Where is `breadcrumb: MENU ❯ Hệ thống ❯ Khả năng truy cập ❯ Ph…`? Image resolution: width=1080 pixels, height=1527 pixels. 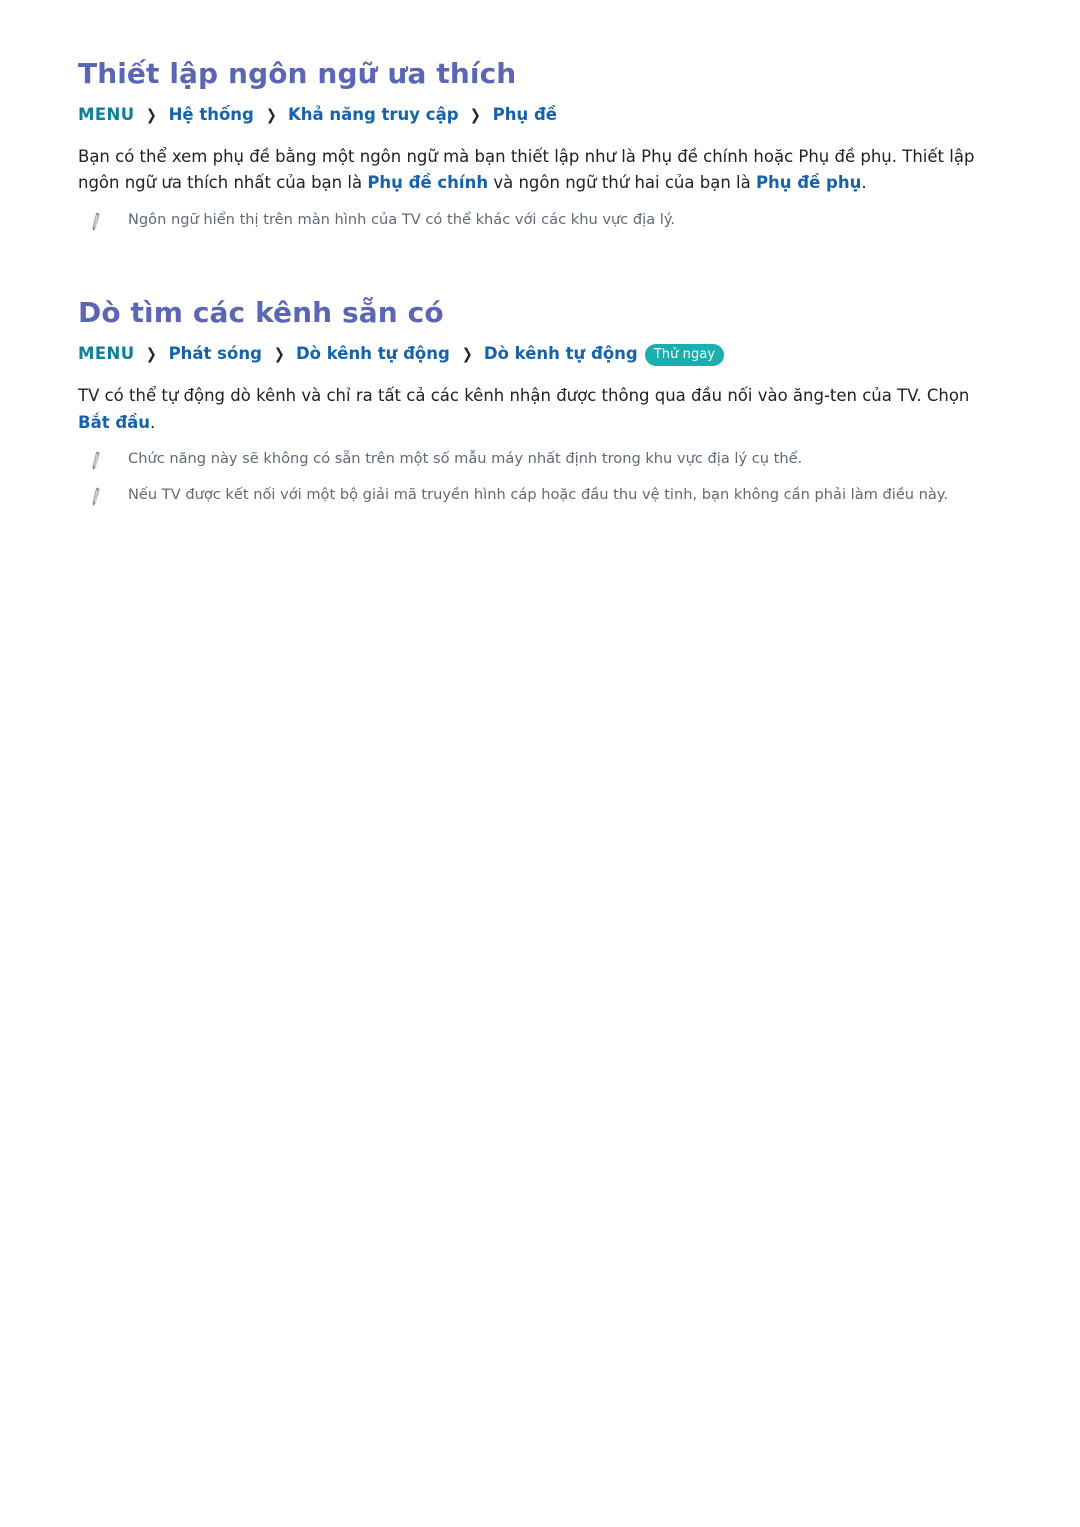 breadcrumb: MENU ❯ Hệ thống ❯ Khả năng truy cập ❯ Ph… is located at coordinates (540, 115).